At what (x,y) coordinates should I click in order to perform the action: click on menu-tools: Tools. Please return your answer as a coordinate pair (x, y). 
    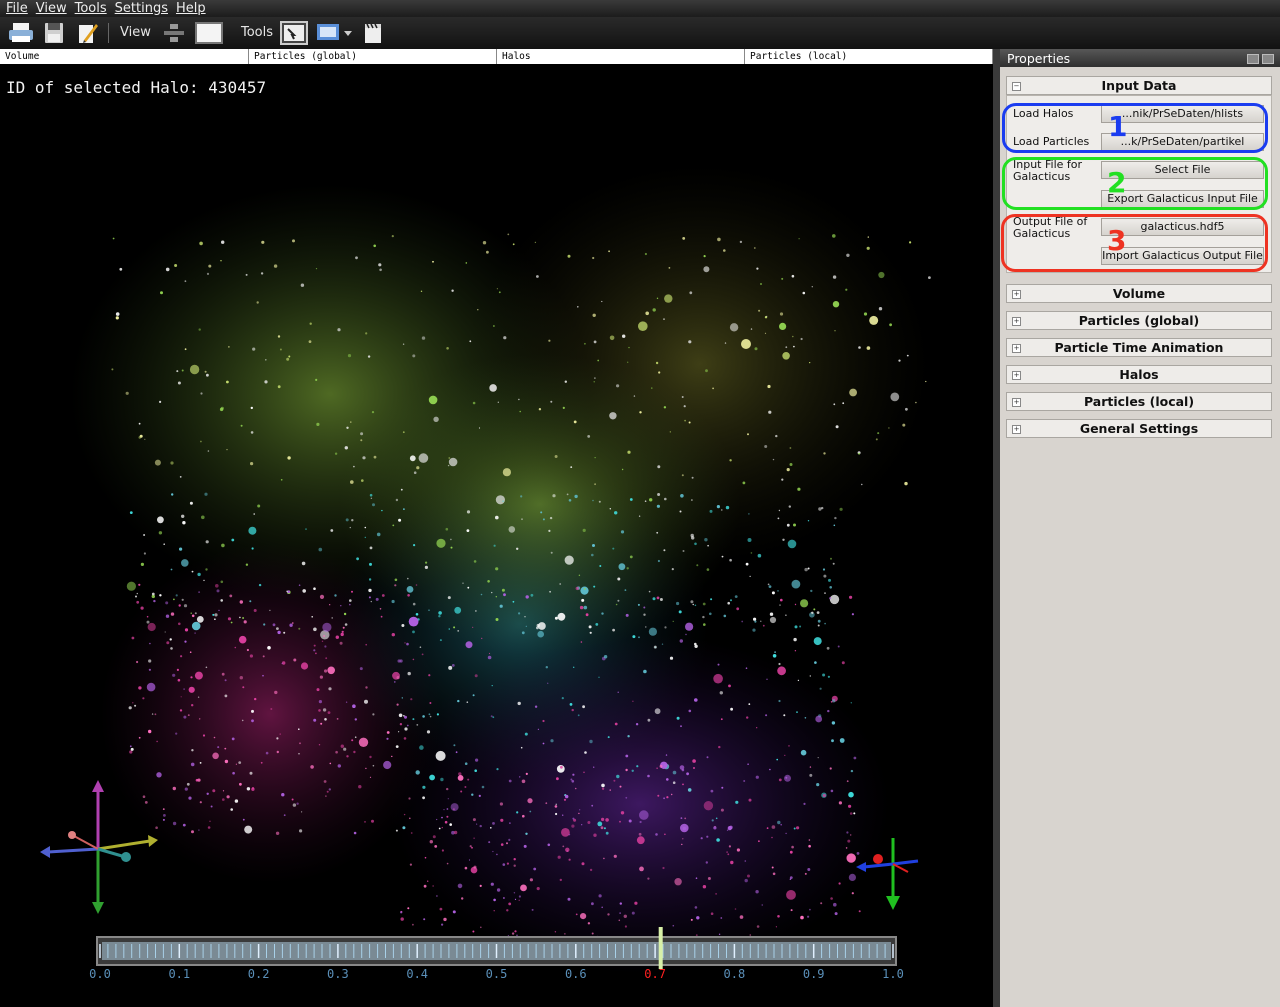
    Looking at the image, I should click on (91, 8).